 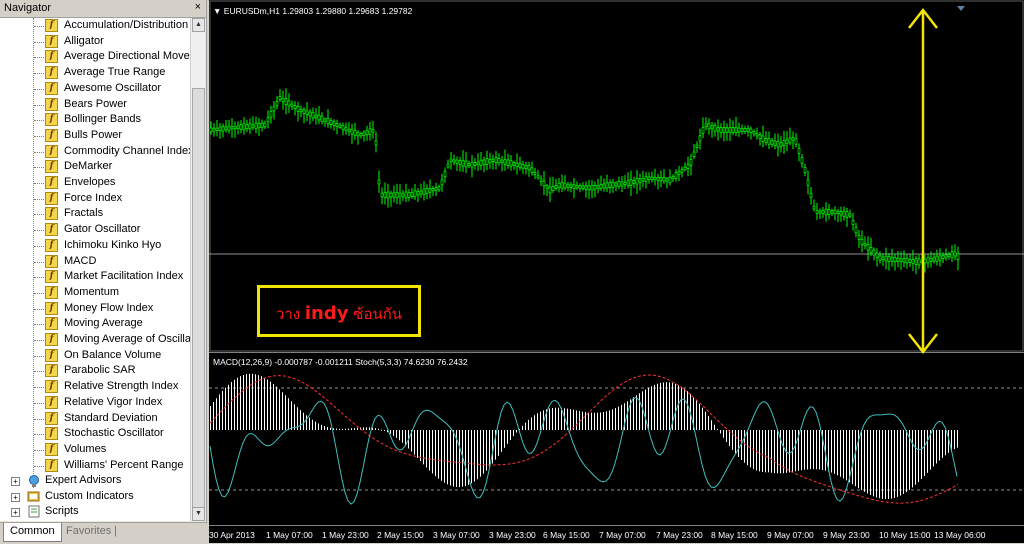 What do you see at coordinates (95, 26) in the screenshot?
I see `indicator-item: f Accumulation/Distribution` at bounding box center [95, 26].